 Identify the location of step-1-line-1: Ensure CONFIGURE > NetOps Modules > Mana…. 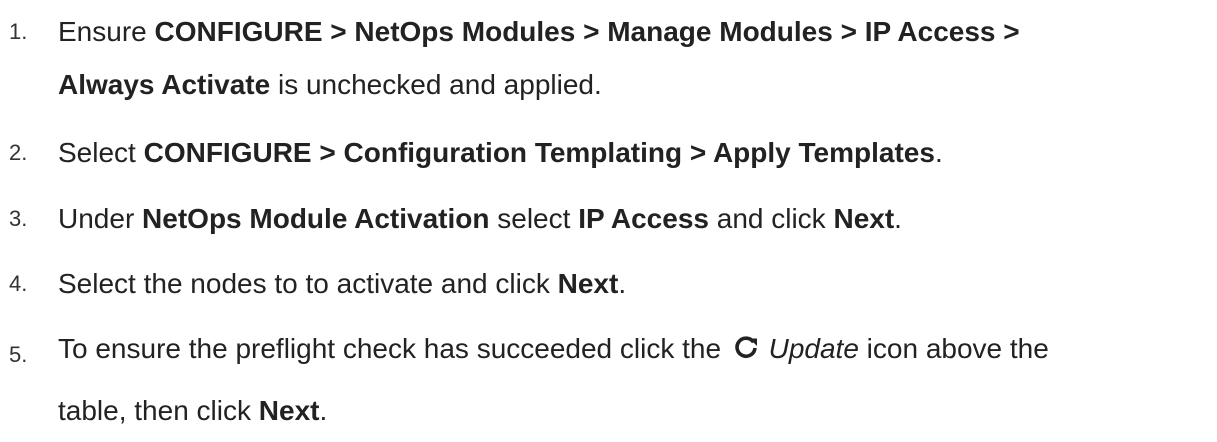
(539, 31).